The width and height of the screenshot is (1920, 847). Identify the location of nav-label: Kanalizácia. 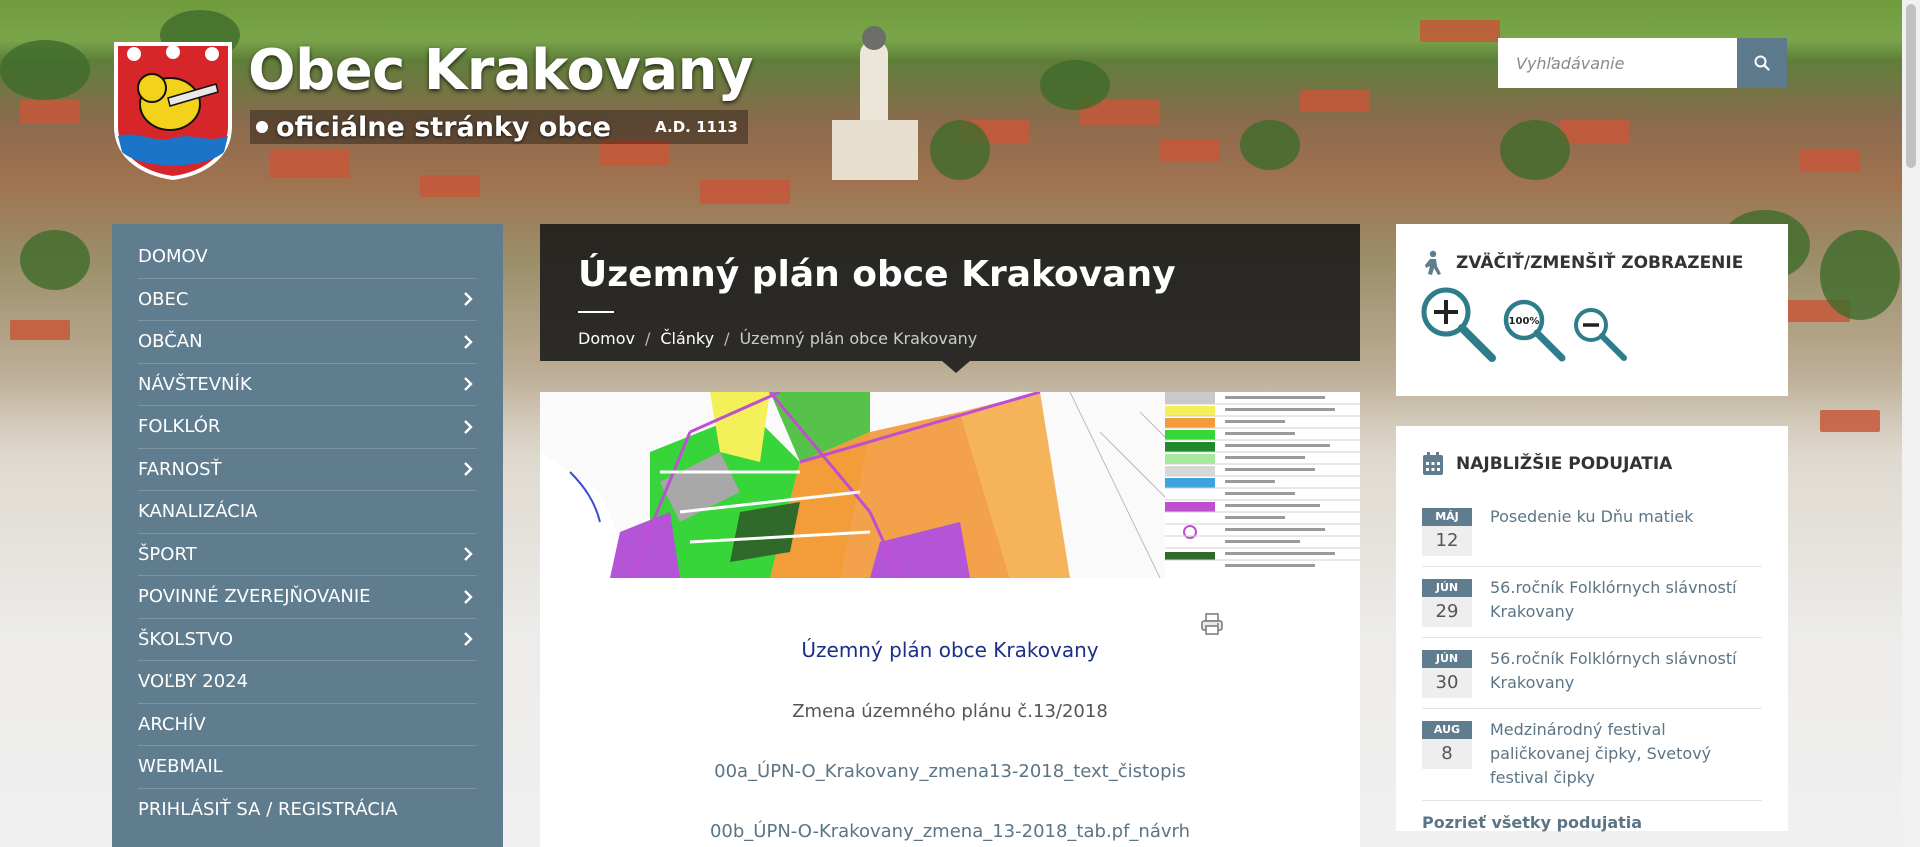
(198, 512).